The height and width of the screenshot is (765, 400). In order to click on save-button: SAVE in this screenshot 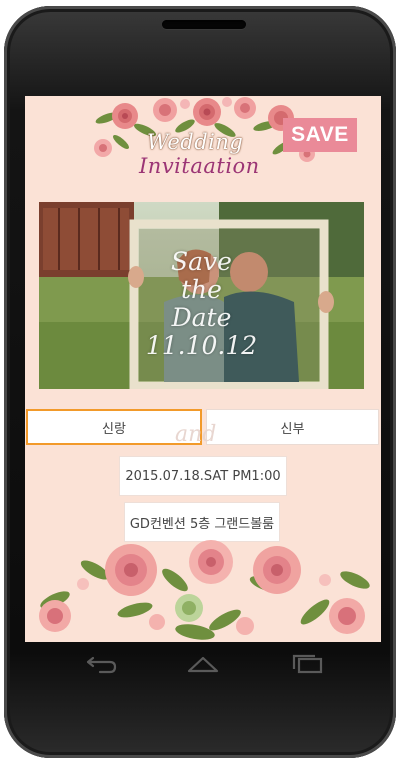, I will do `click(320, 135)`.